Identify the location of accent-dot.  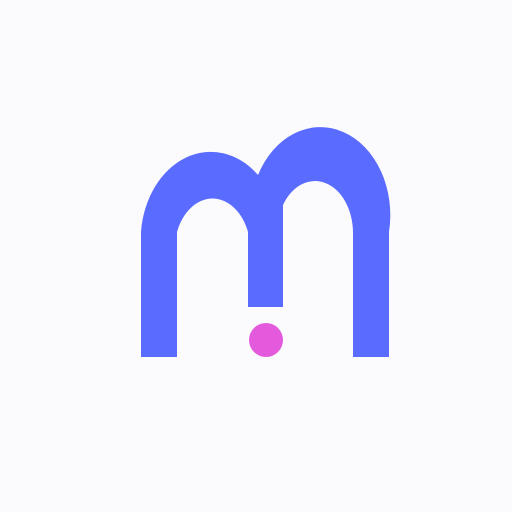
(266, 340).